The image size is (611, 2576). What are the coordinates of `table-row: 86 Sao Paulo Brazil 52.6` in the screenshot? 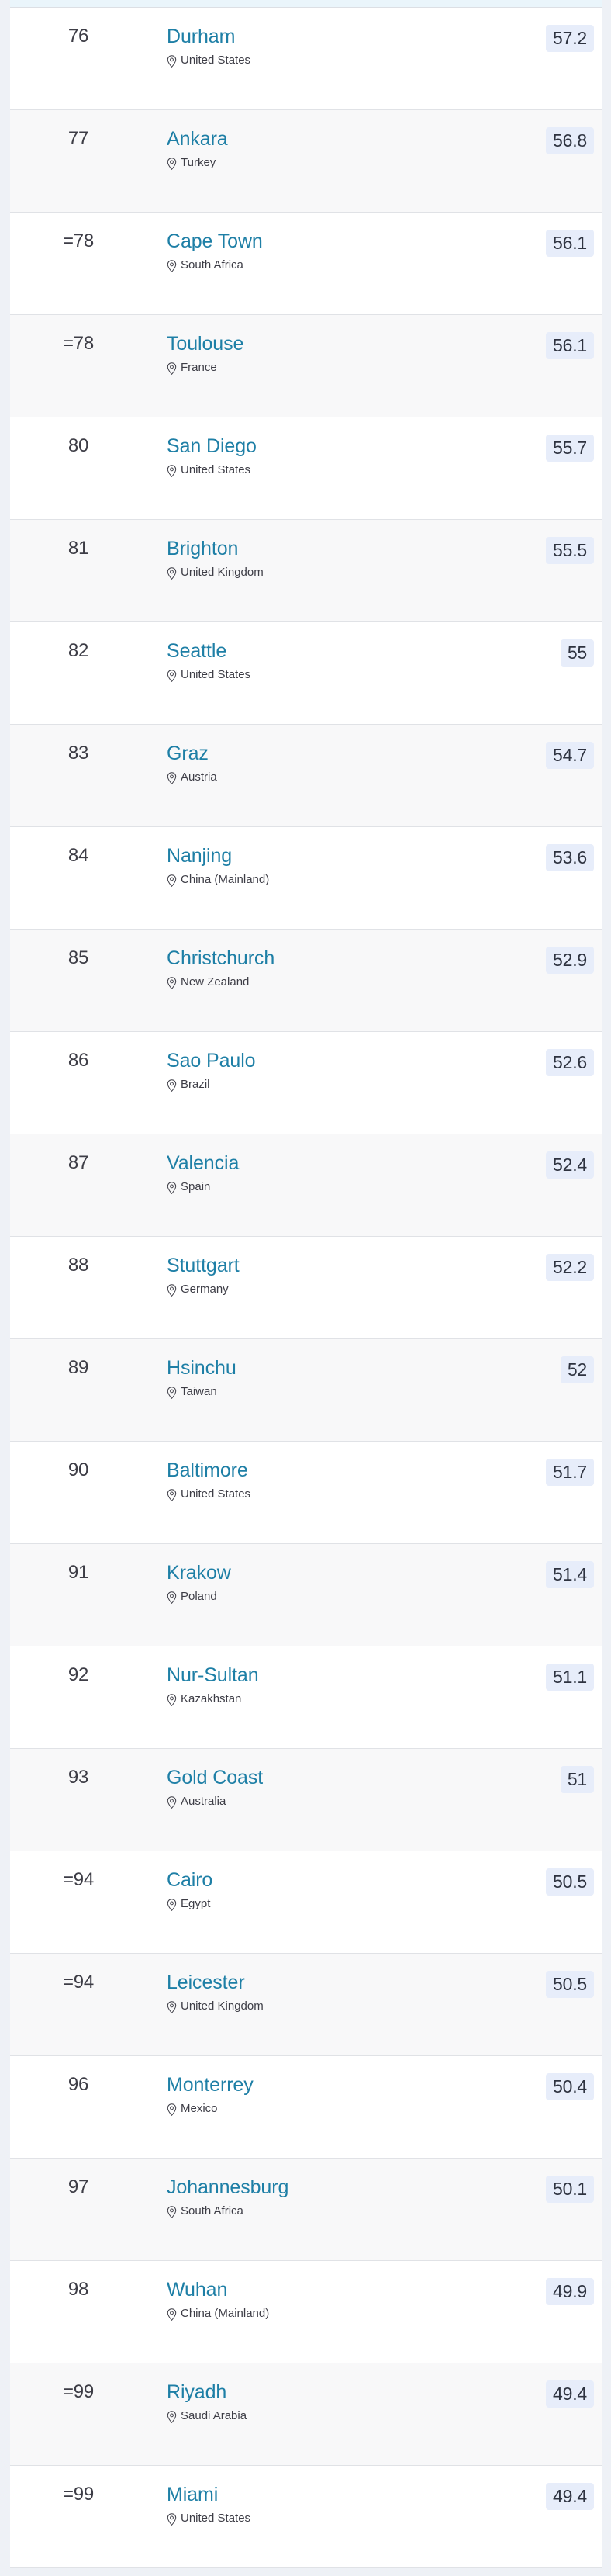 It's located at (306, 1083).